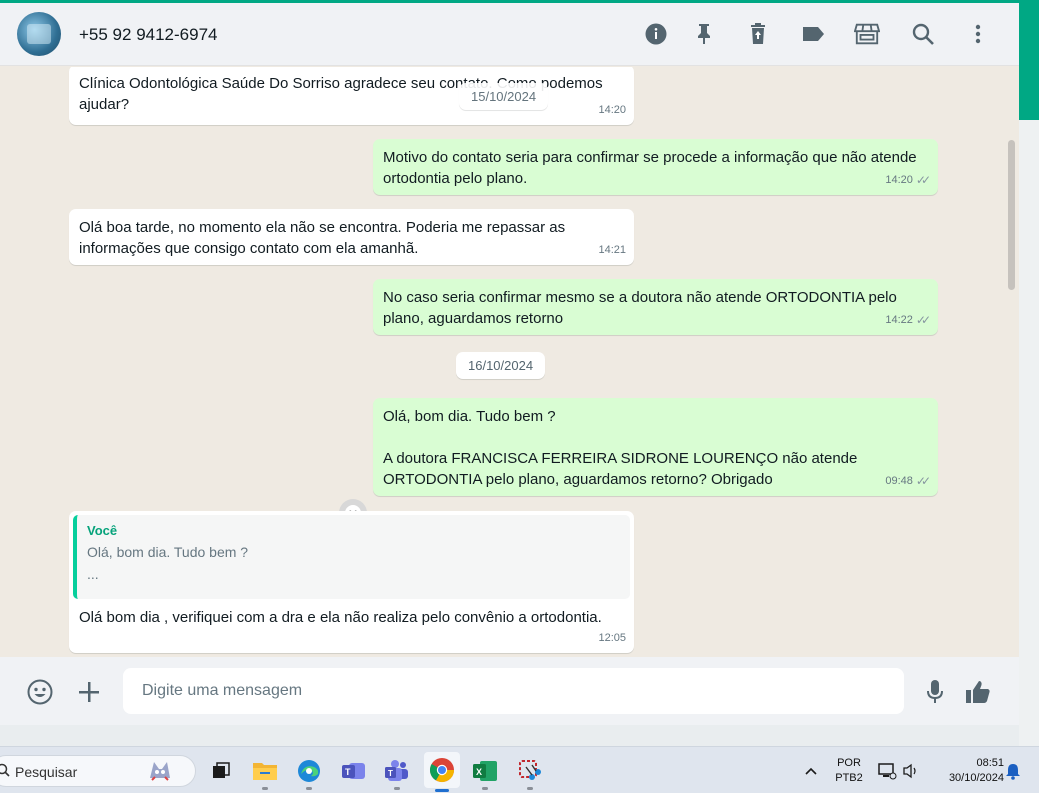 The width and height of the screenshot is (1039, 793). I want to click on taskbar-search-label: Pesquisar, so click(46, 772).